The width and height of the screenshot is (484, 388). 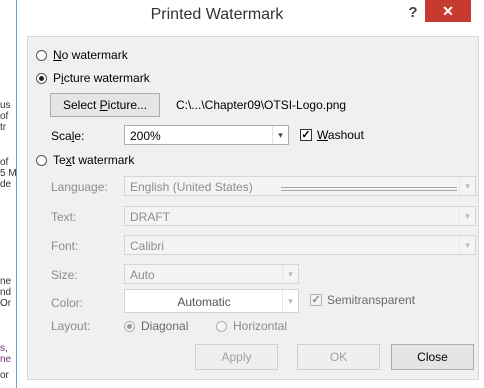 I want to click on washout-label: Washout, so click(x=340, y=135).